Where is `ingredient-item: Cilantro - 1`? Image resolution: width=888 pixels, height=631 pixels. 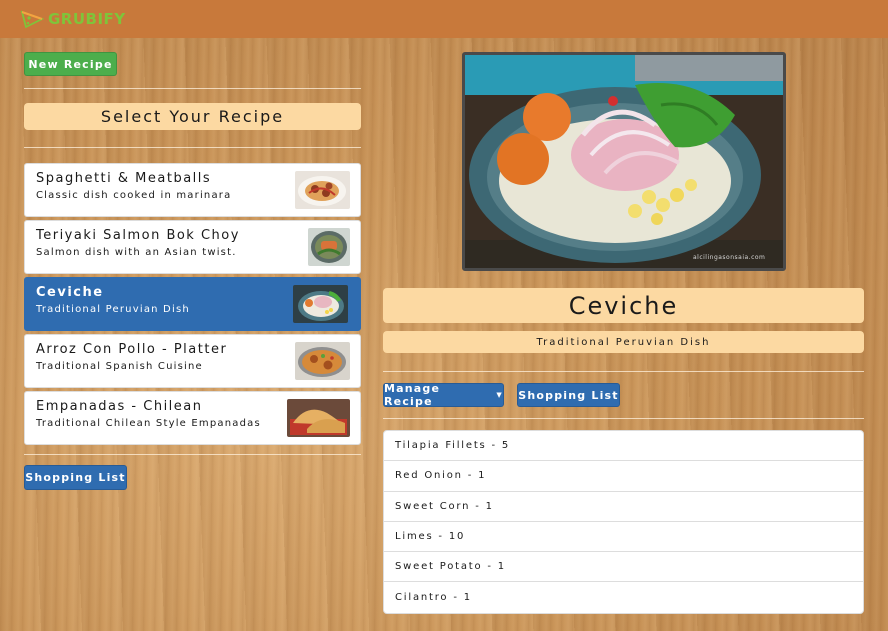
ingredient-item: Cilantro - 1 is located at coordinates (623, 597).